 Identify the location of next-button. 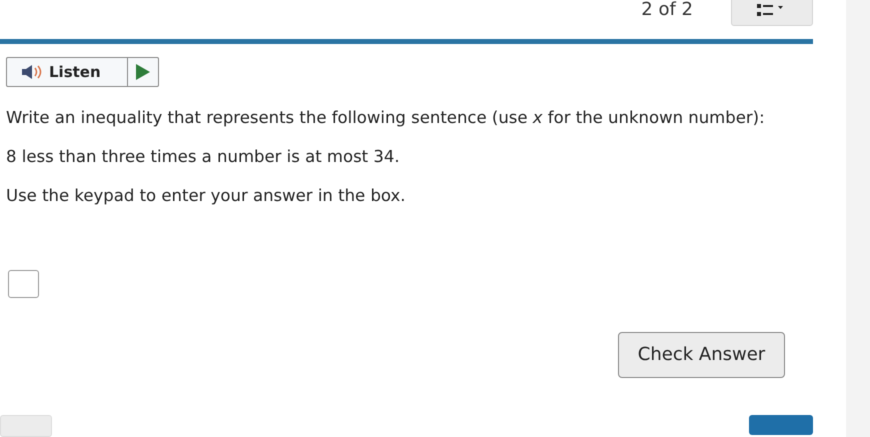
(781, 424).